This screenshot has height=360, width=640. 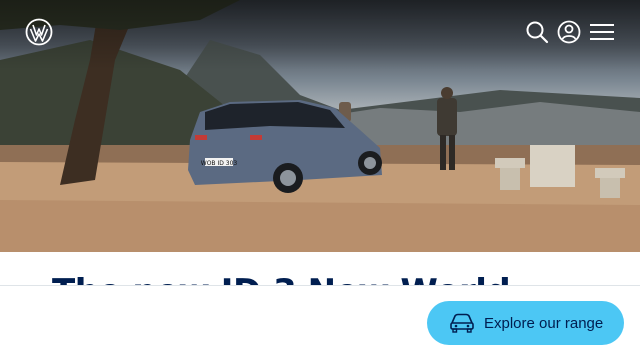 I want to click on account-icon, so click(x=569, y=32).